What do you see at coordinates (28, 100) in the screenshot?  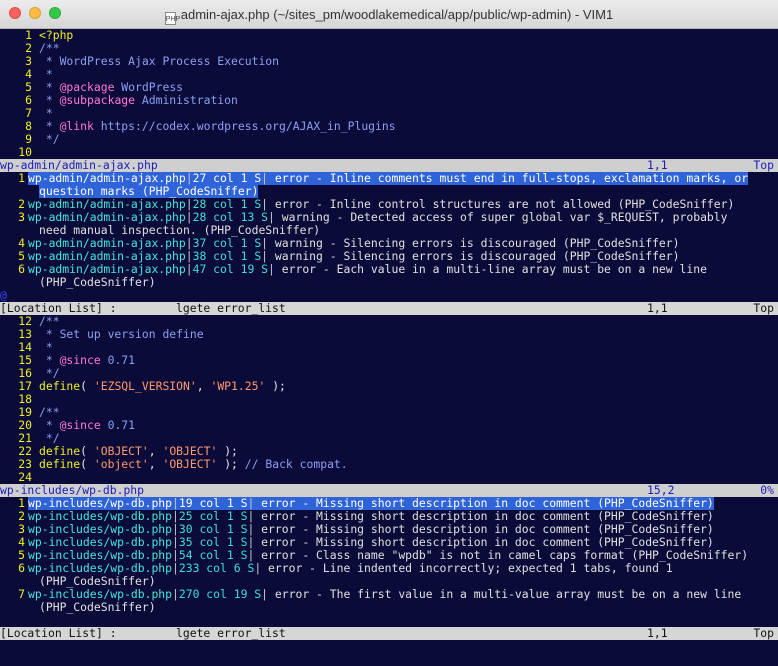 I see `line-number: 6` at bounding box center [28, 100].